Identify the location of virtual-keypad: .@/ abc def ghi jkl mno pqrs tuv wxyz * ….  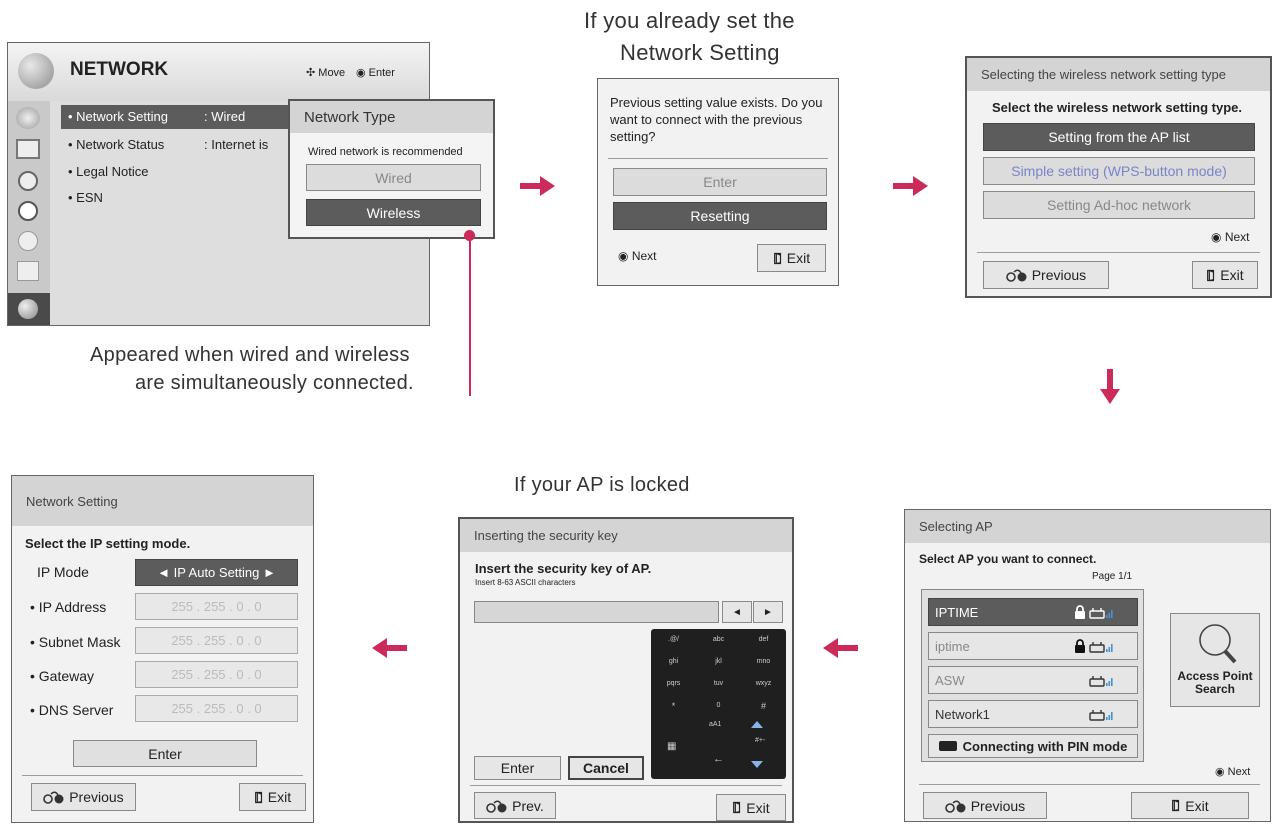
(718, 704).